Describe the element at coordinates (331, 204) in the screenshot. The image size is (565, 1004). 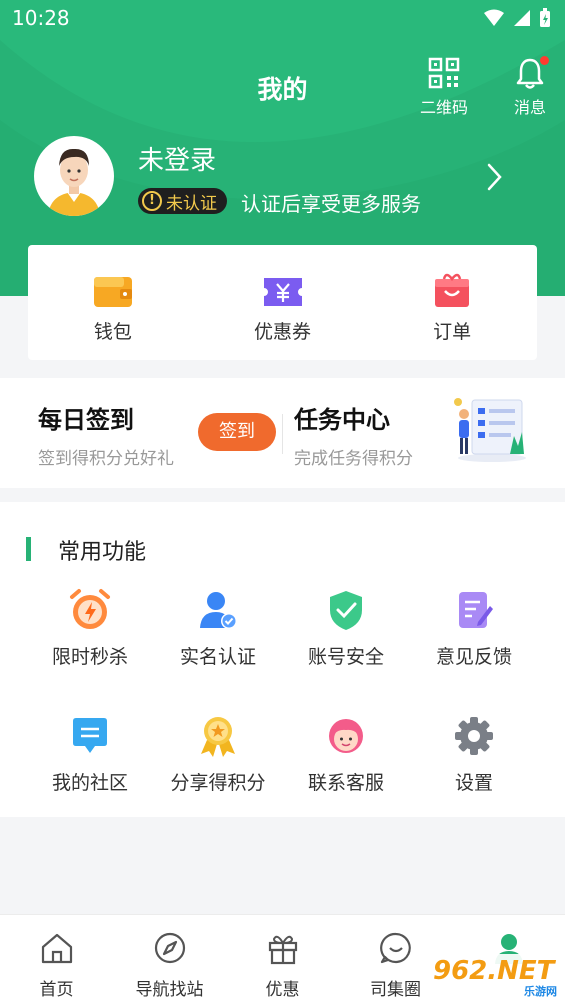
I see `verification-hint: 认证后享受更多服务` at that location.